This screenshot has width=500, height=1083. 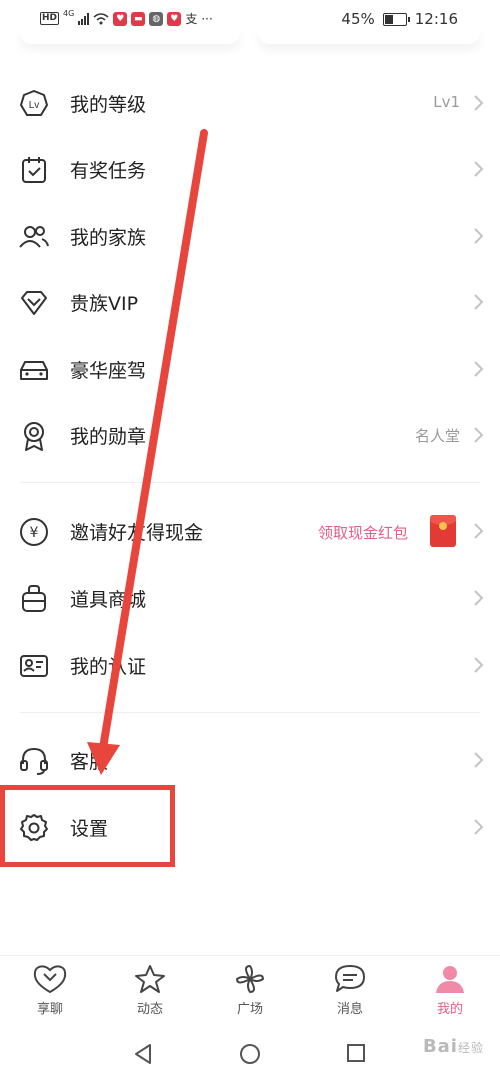 What do you see at coordinates (250, 103) in the screenshot?
I see `menu-item-level: Lv 我的等级 Lv1` at bounding box center [250, 103].